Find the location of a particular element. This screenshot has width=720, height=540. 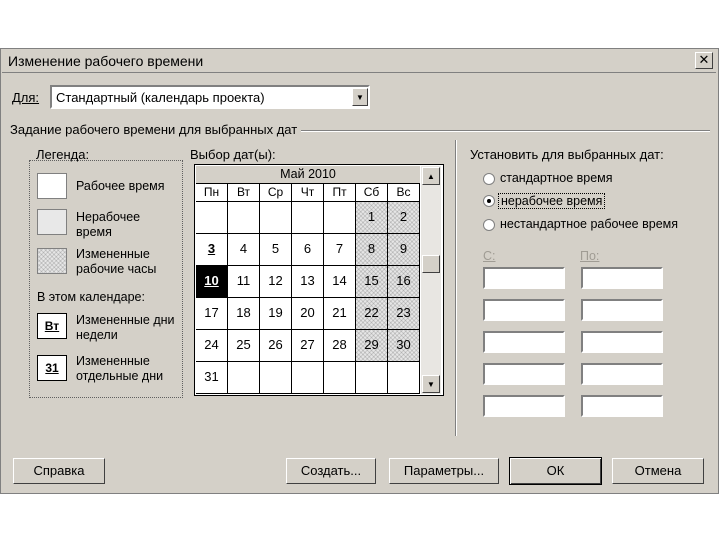

calendar-month: Май 2010 is located at coordinates (308, 175).